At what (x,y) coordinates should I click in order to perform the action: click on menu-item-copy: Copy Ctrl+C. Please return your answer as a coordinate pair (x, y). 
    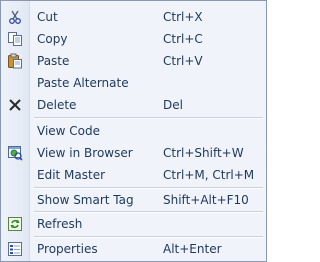
    Looking at the image, I should click on (133, 39).